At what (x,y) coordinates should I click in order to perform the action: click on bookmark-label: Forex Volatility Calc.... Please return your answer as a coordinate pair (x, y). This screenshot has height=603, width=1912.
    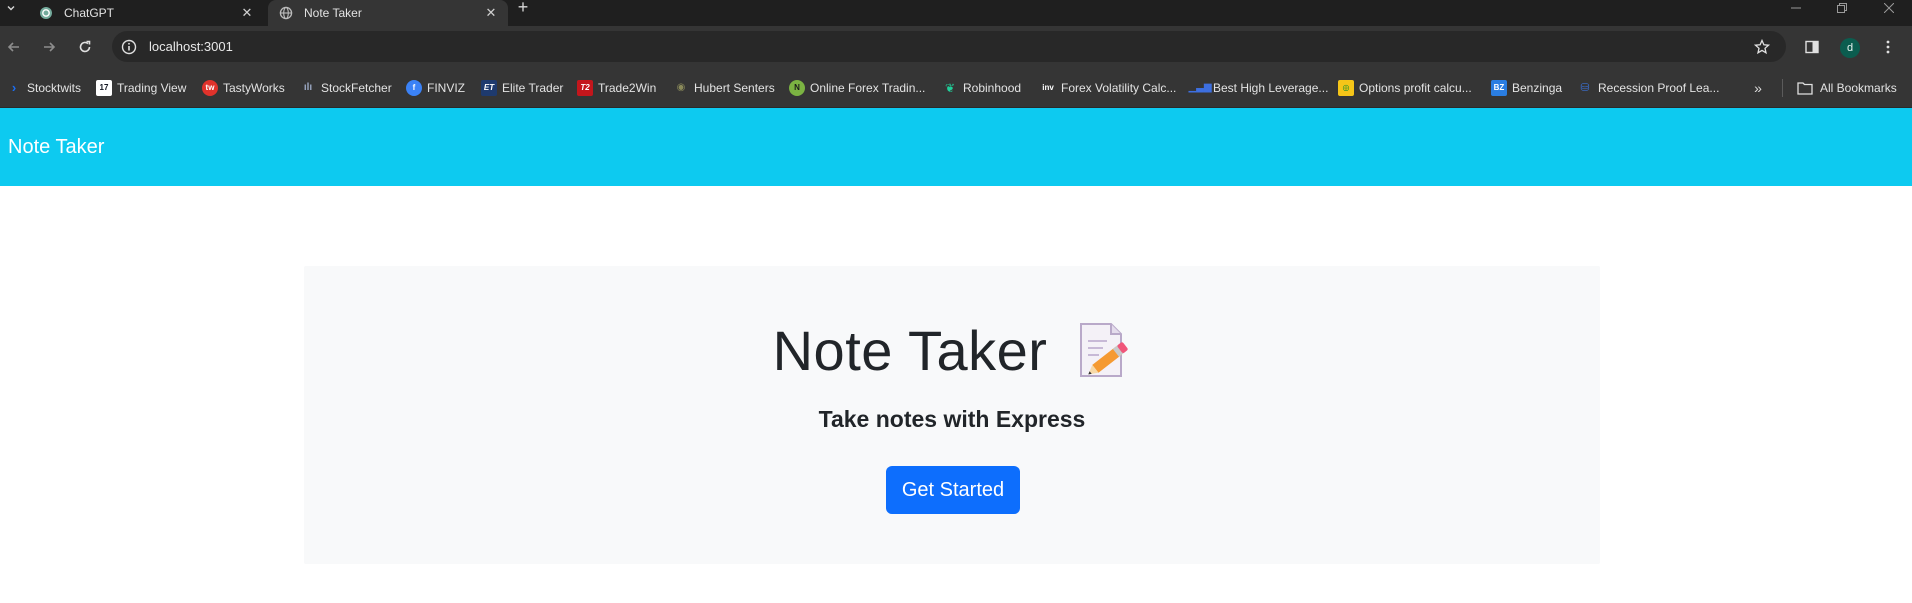
    Looking at the image, I should click on (1119, 87).